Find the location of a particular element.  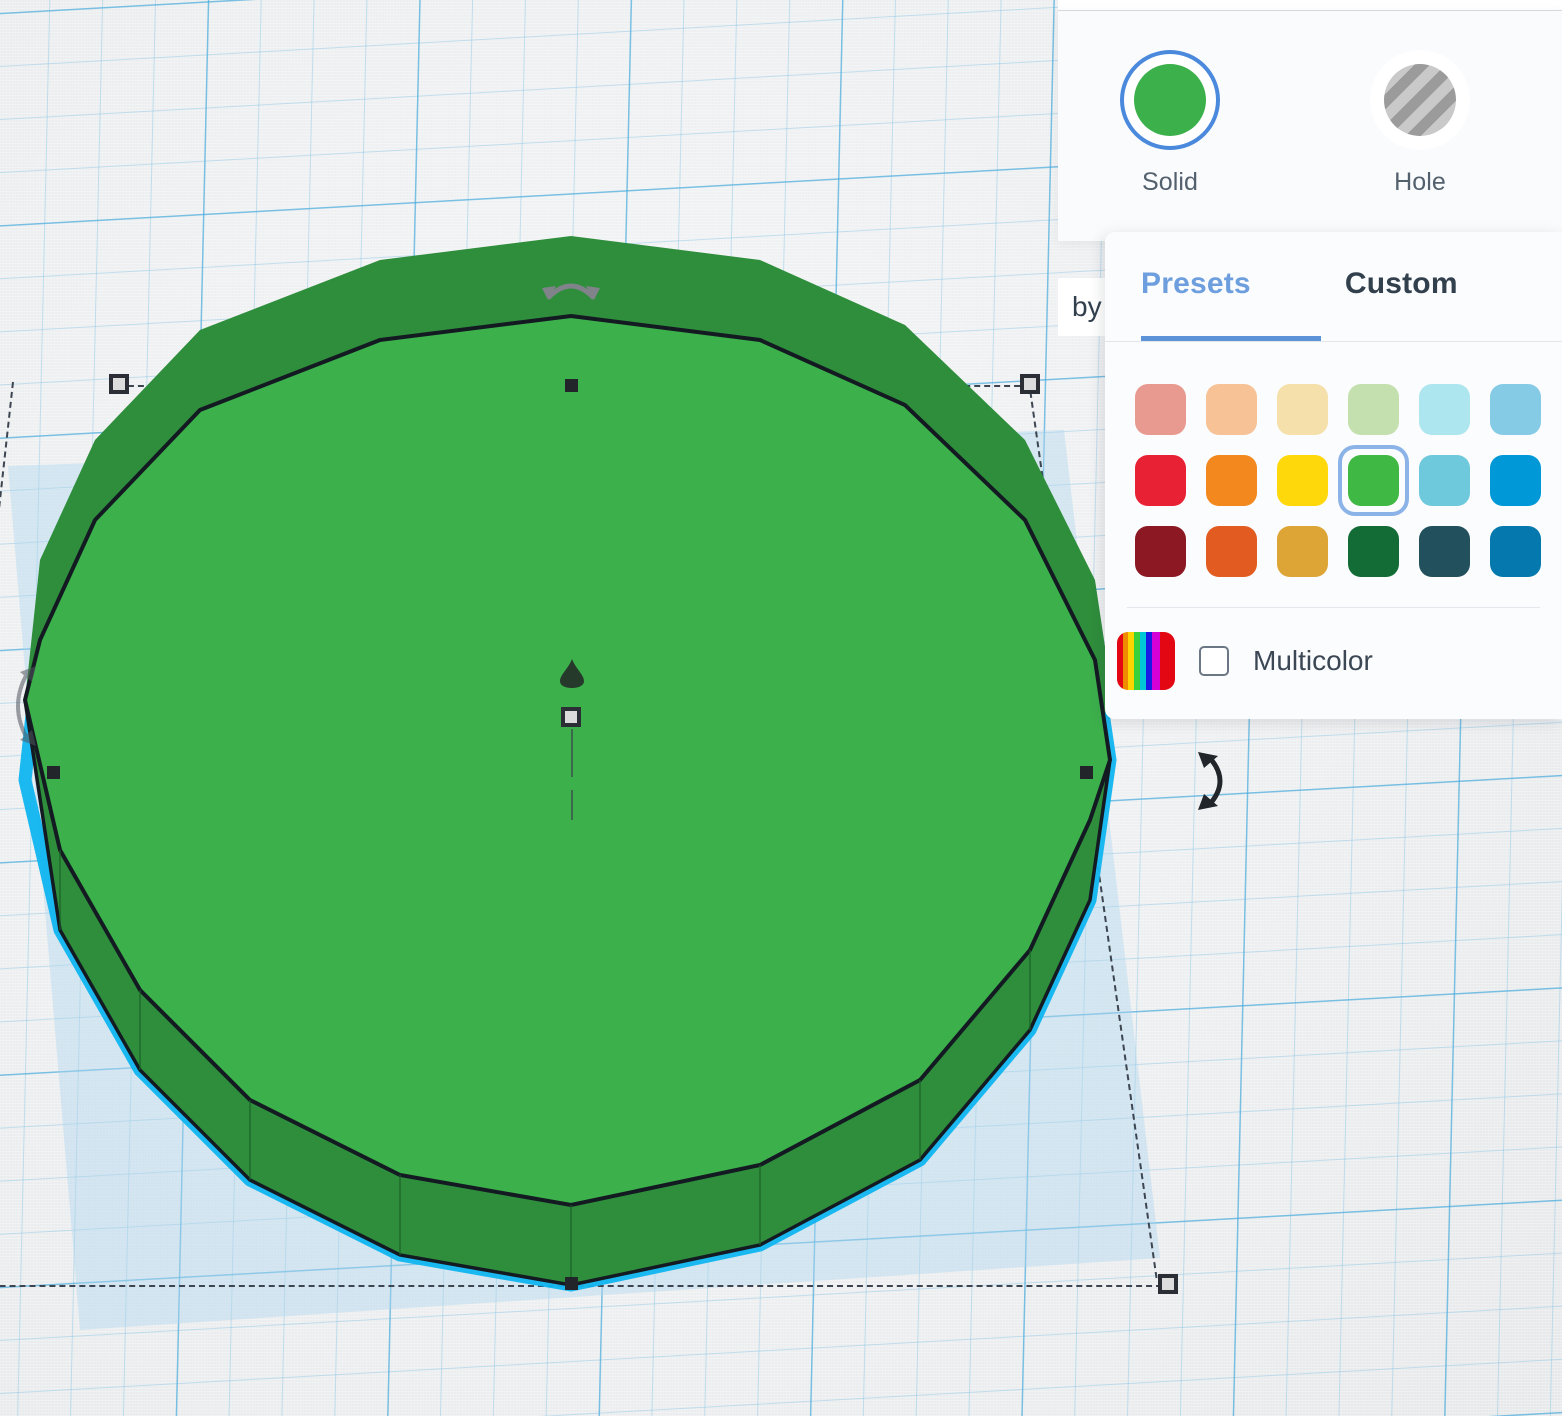

shape-type-solid-label: Solid is located at coordinates (1170, 182).